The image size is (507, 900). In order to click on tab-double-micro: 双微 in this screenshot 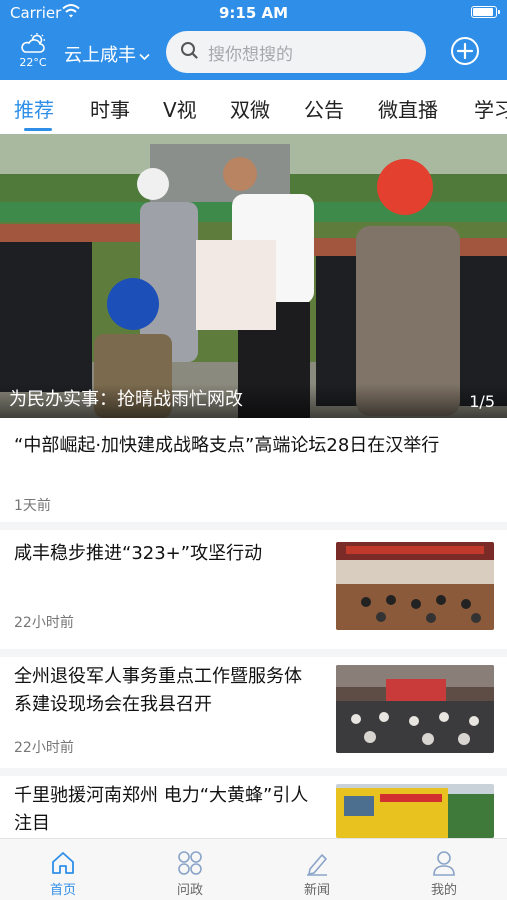, I will do `click(250, 108)`.